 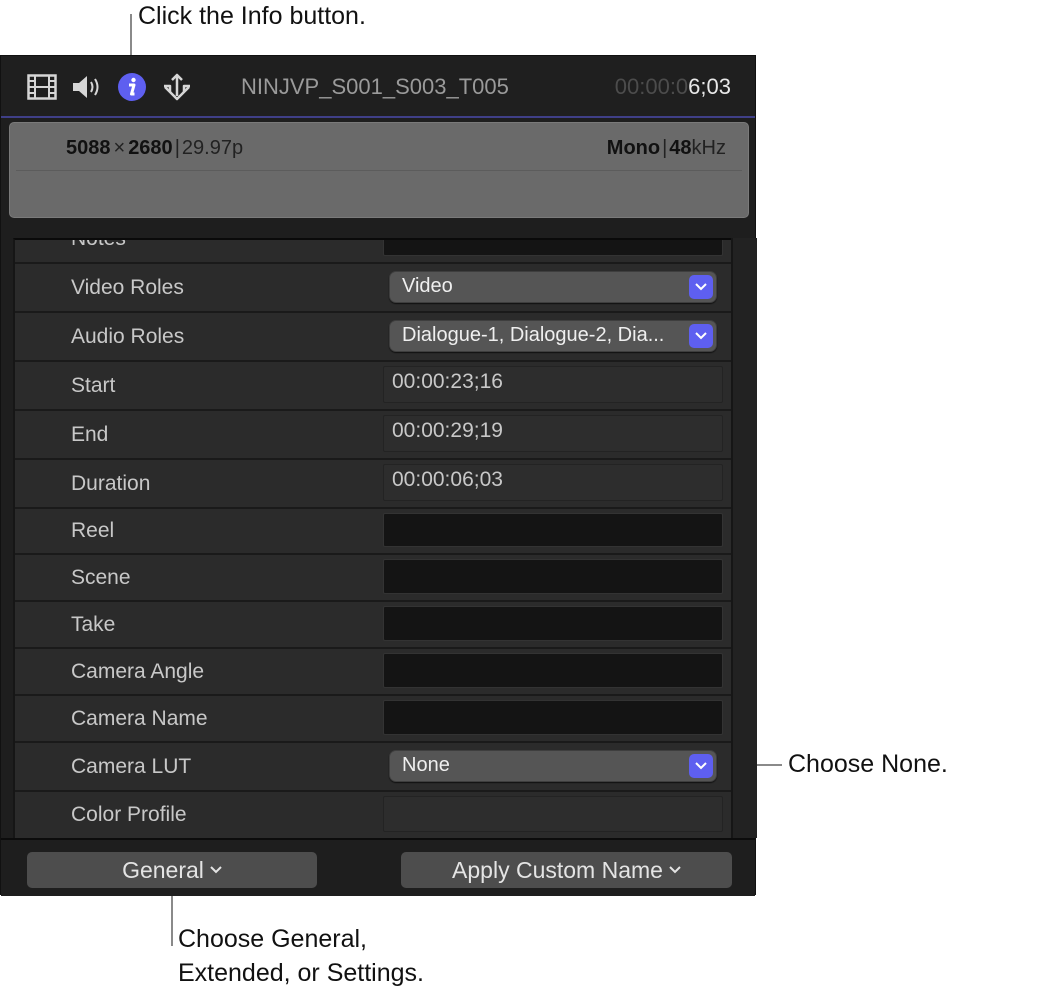 What do you see at coordinates (88, 148) in the screenshot?
I see `video-width: 5088` at bounding box center [88, 148].